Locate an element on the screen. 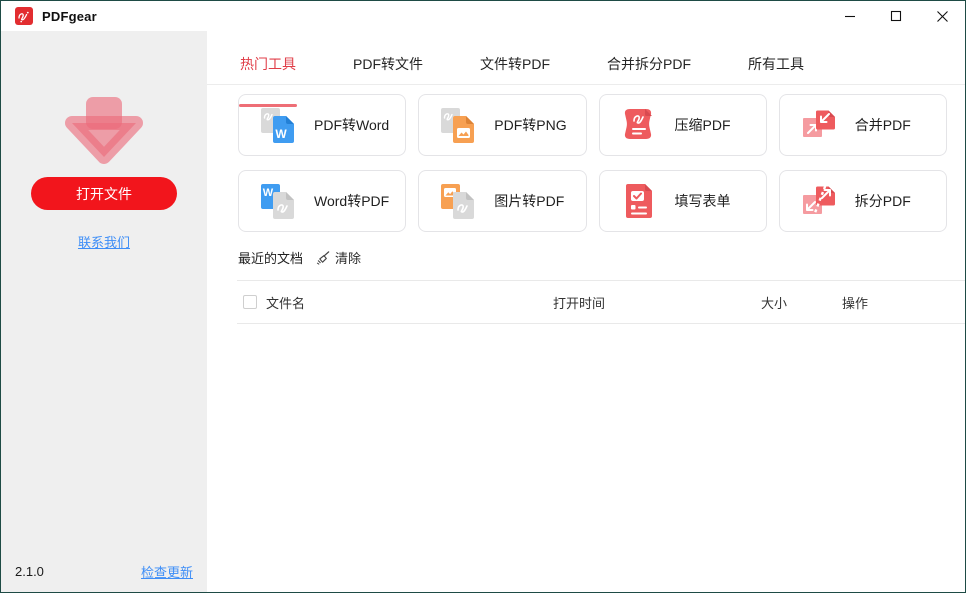  tool-tabs: 热门工具 PDF转文件 文件转PDF 合并拆分PDF 所有工具 is located at coordinates (586, 69).